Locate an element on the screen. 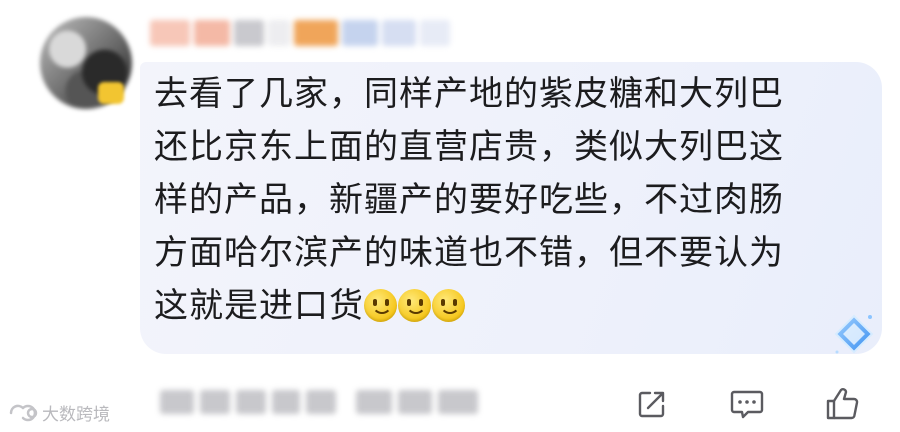 This screenshot has height=432, width=900. comment-icon is located at coordinates (747, 404).